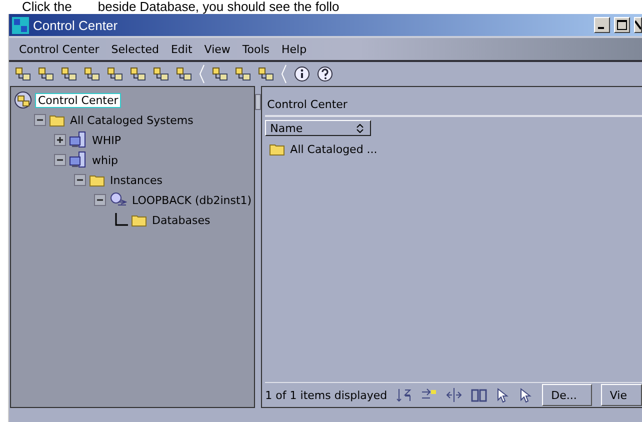  What do you see at coordinates (326, 395) in the screenshot?
I see `status-text: 1 of 1 items displayed` at bounding box center [326, 395].